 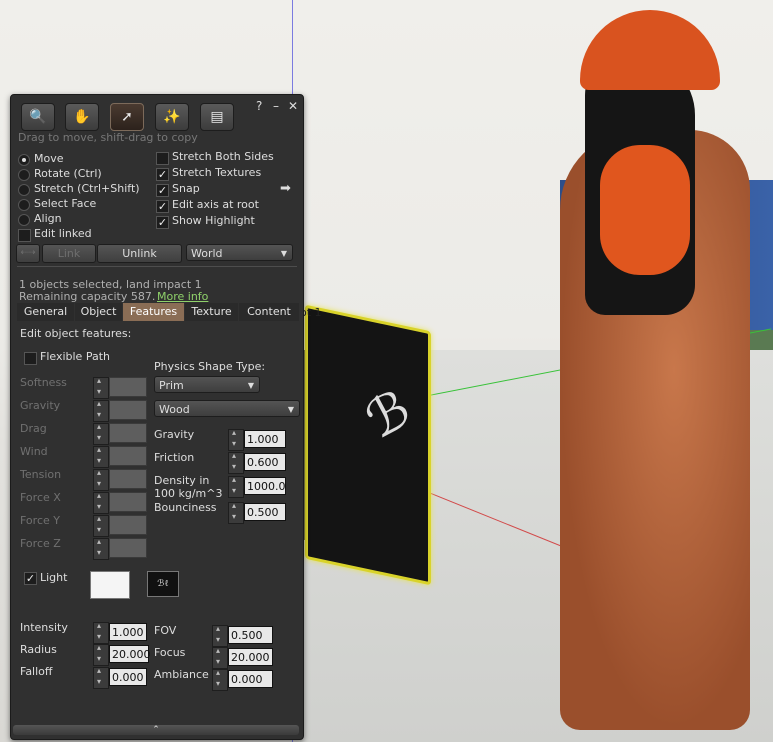 What do you see at coordinates (174, 457) in the screenshot?
I see `friction-label: Friction` at bounding box center [174, 457].